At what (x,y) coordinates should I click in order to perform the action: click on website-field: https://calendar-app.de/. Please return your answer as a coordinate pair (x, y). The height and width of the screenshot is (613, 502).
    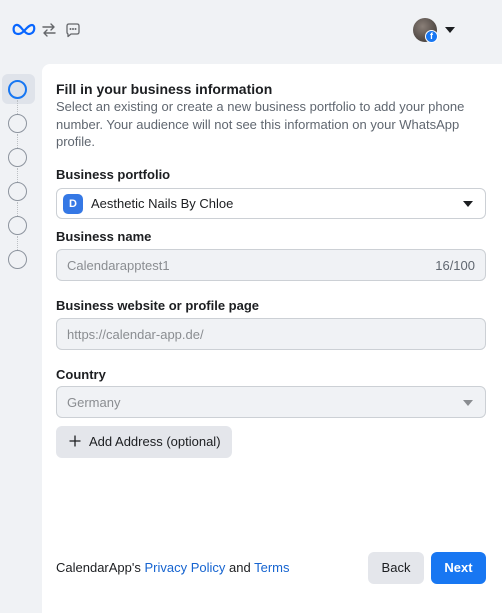
    Looking at the image, I should click on (271, 334).